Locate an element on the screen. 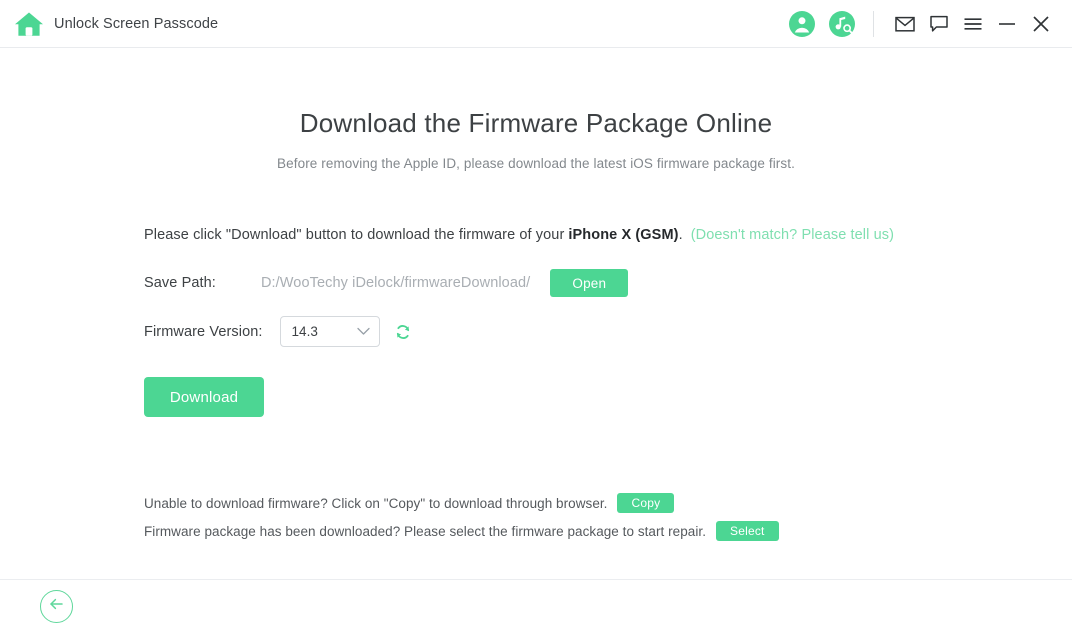 Image resolution: width=1072 pixels, height=633 pixels. close-icon is located at coordinates (1041, 24).